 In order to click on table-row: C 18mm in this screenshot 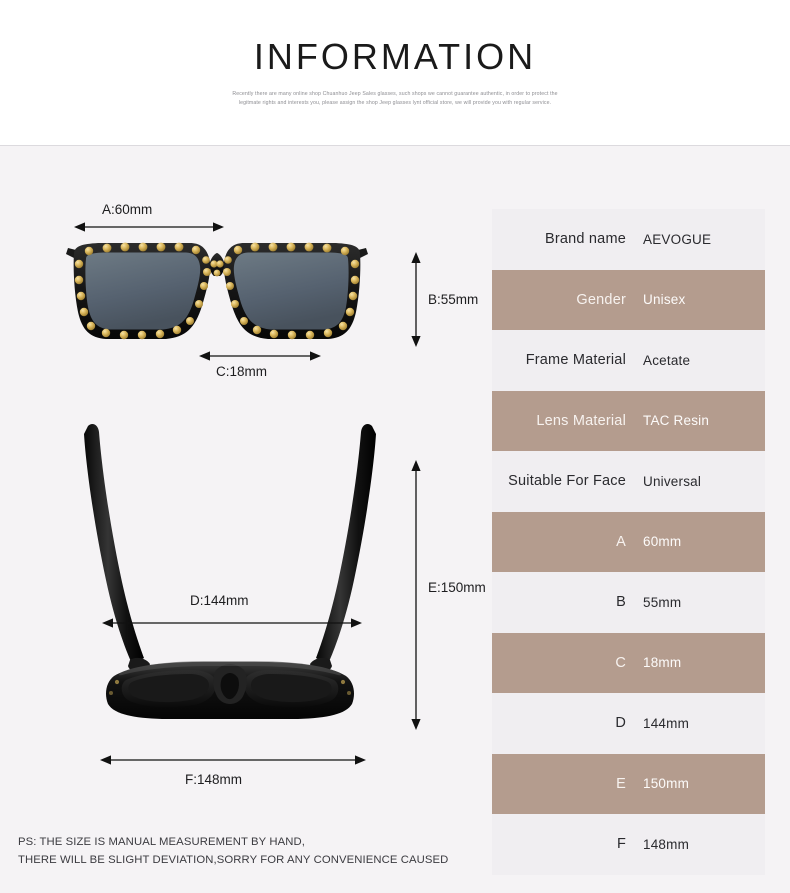, I will do `click(628, 662)`.